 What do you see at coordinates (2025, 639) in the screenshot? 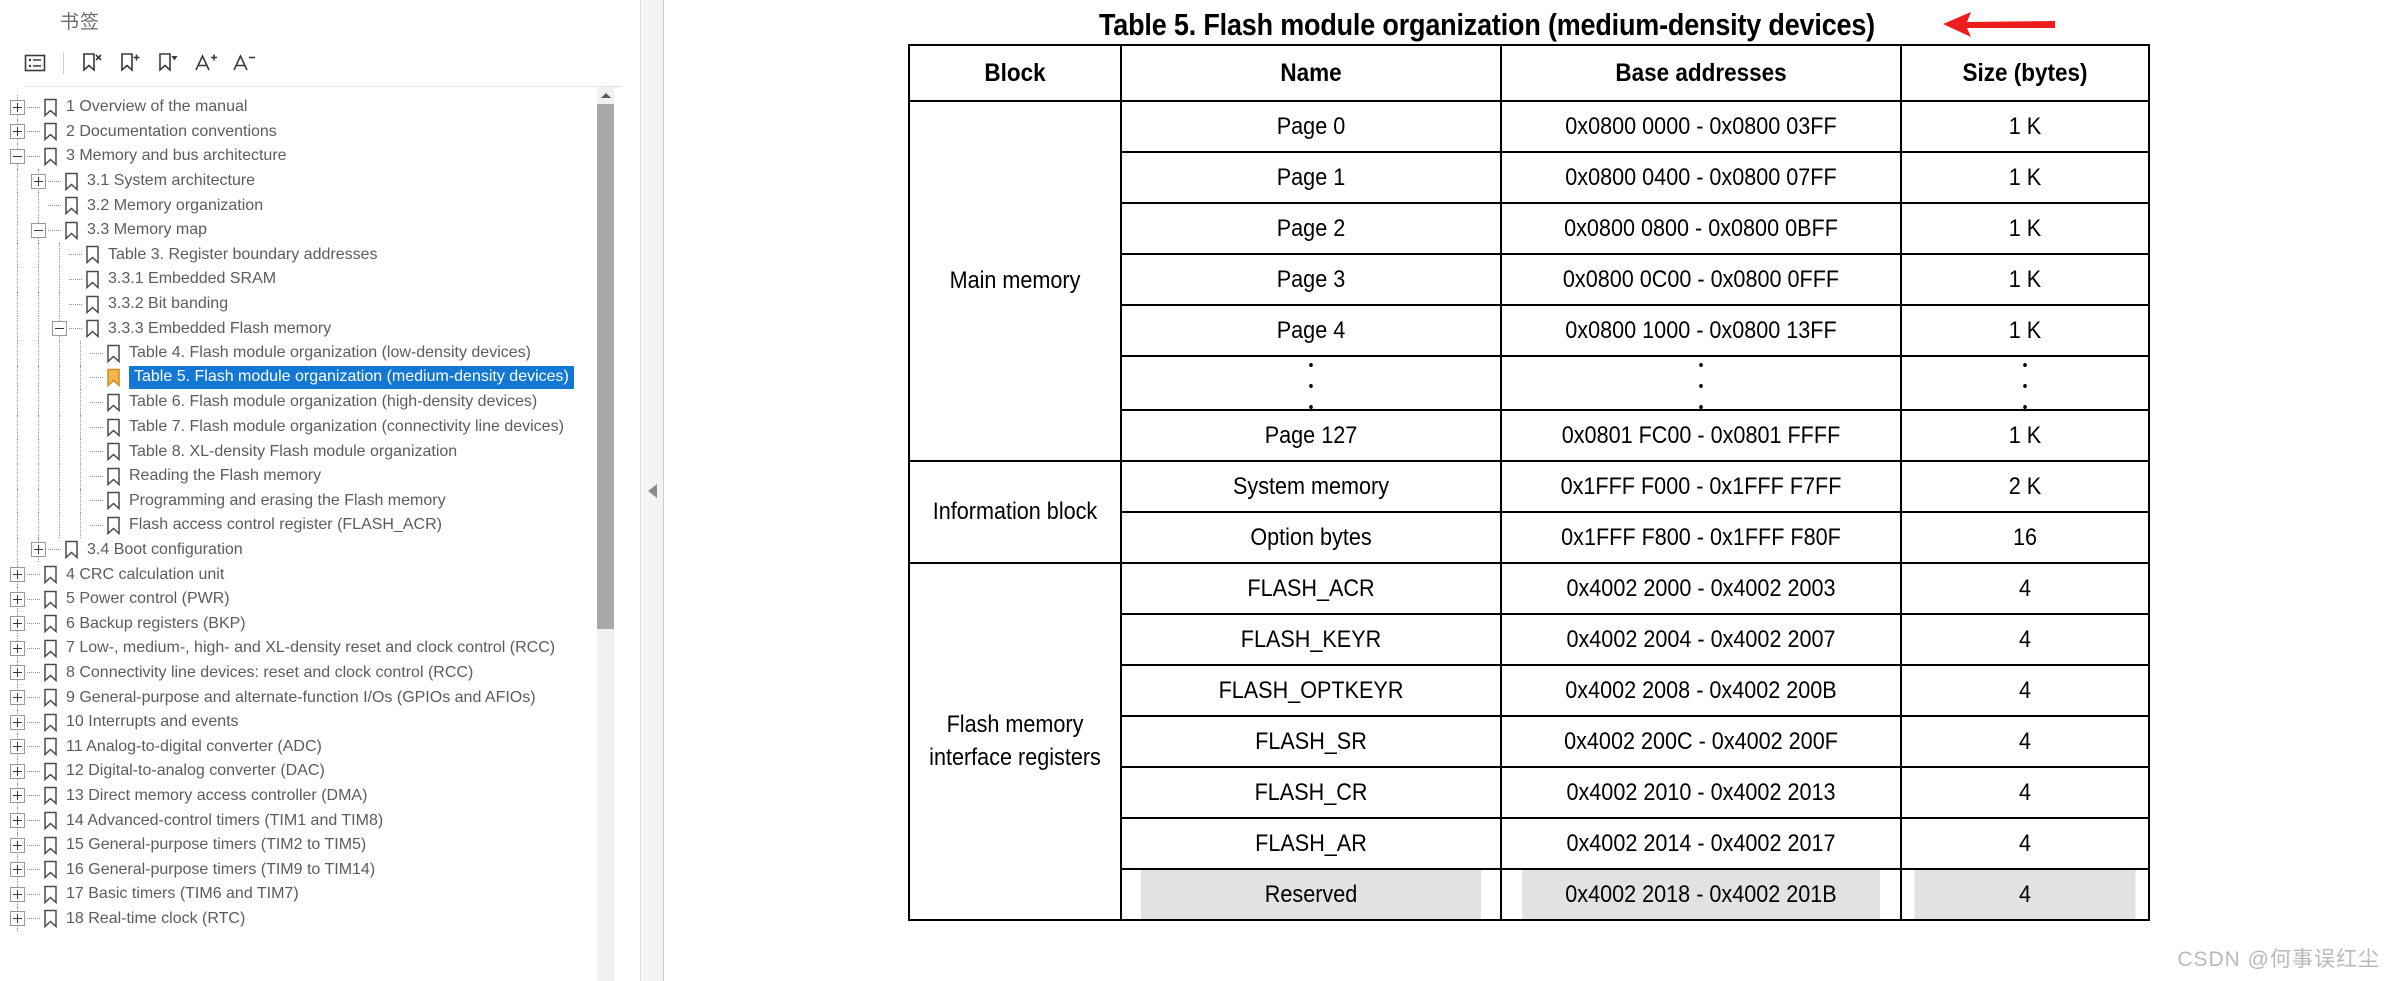
I see `cell-size: 4` at bounding box center [2025, 639].